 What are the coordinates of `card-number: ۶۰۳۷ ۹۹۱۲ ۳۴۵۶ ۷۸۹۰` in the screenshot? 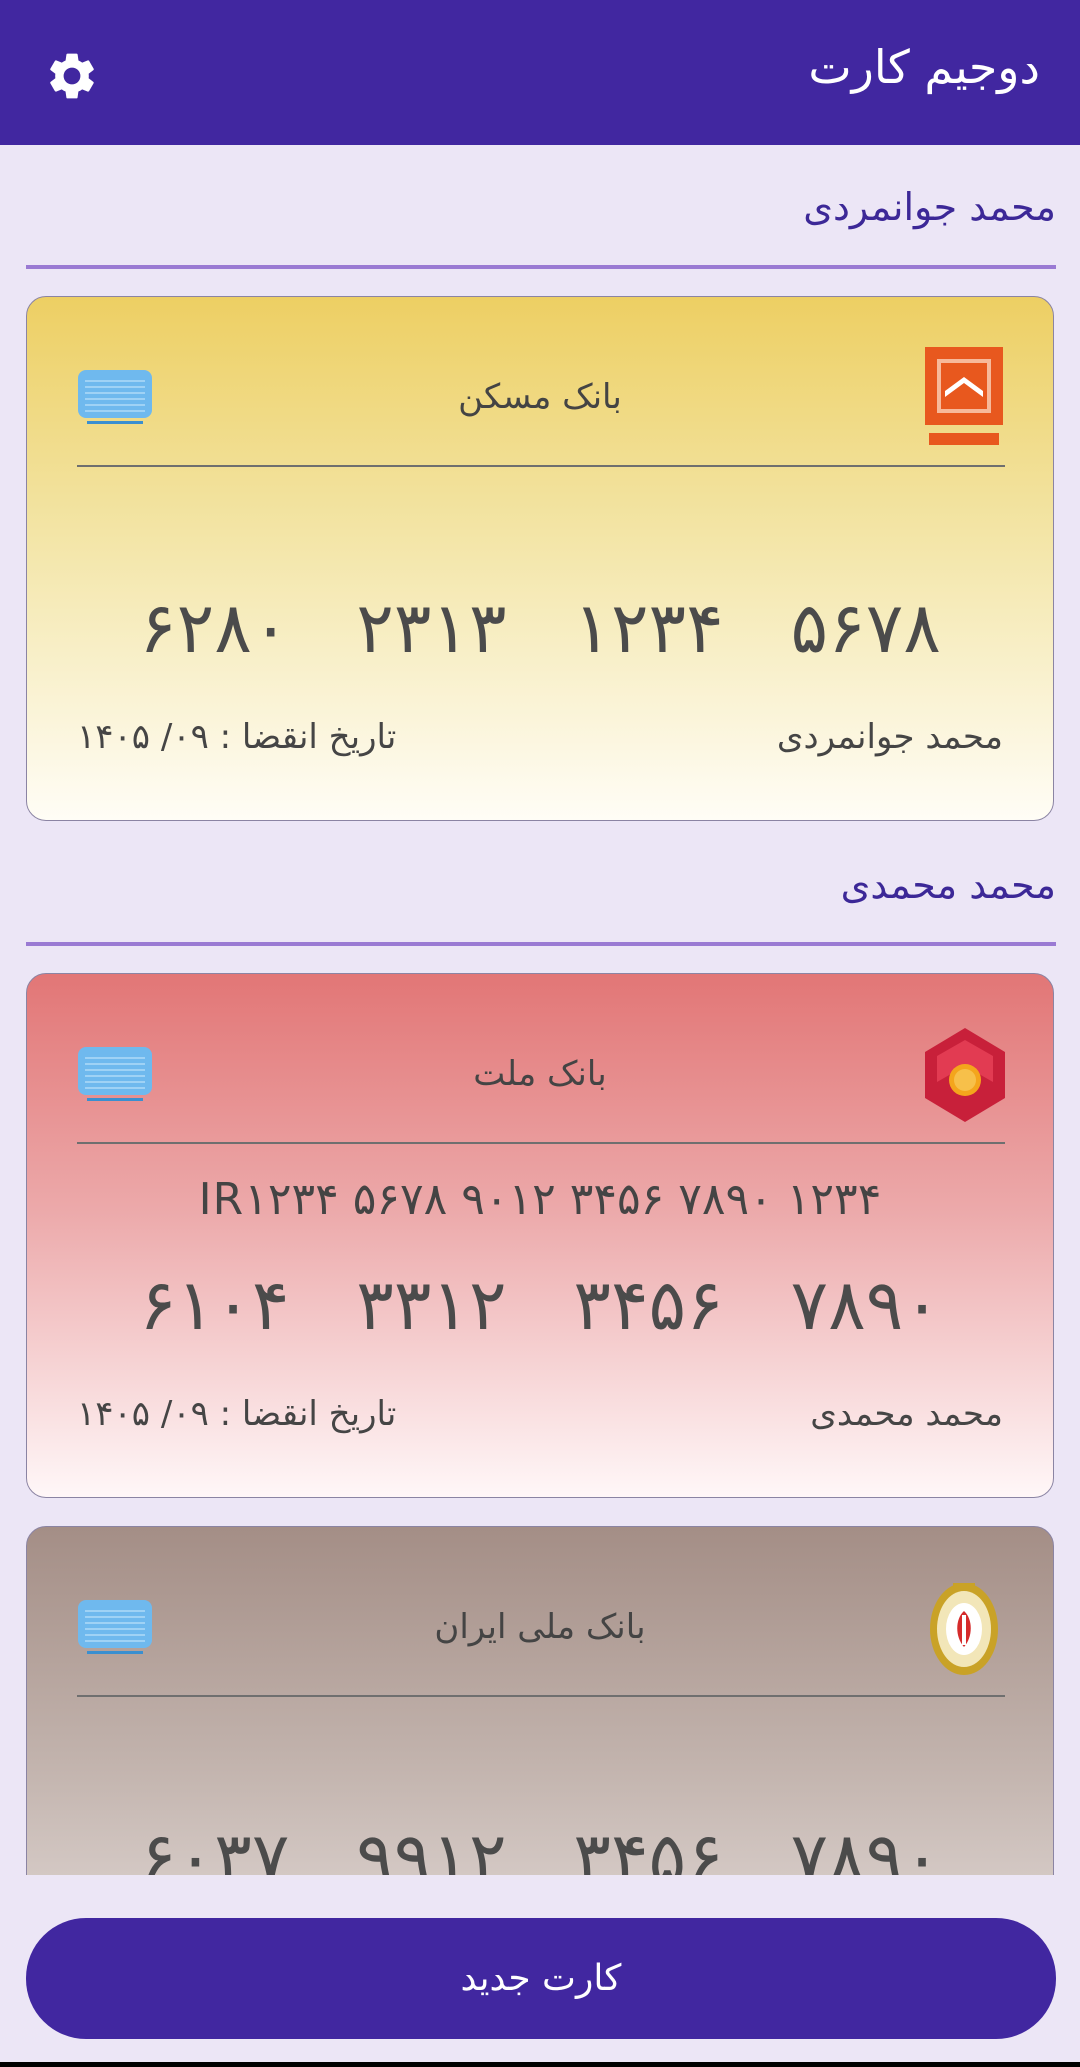 It's located at (540, 1846).